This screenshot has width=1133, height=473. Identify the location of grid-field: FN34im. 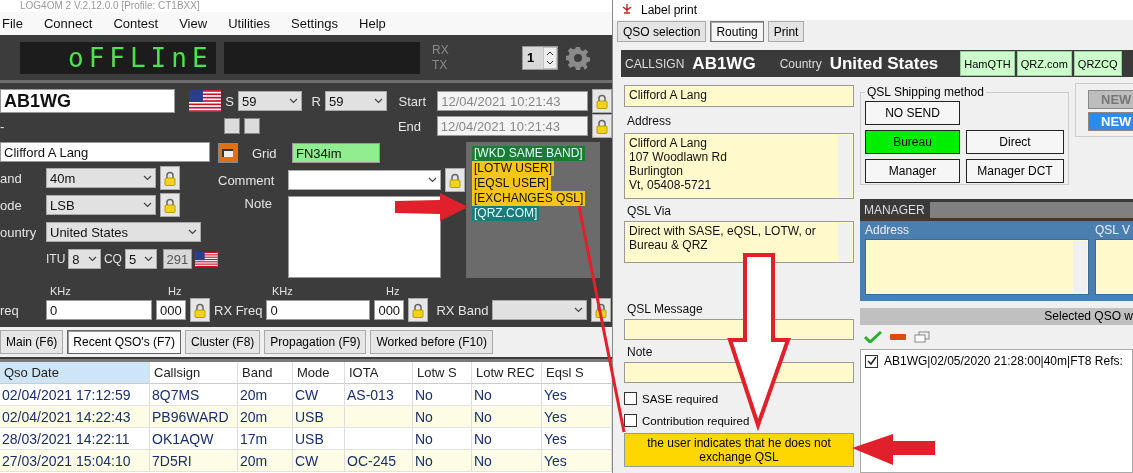
(336, 153).